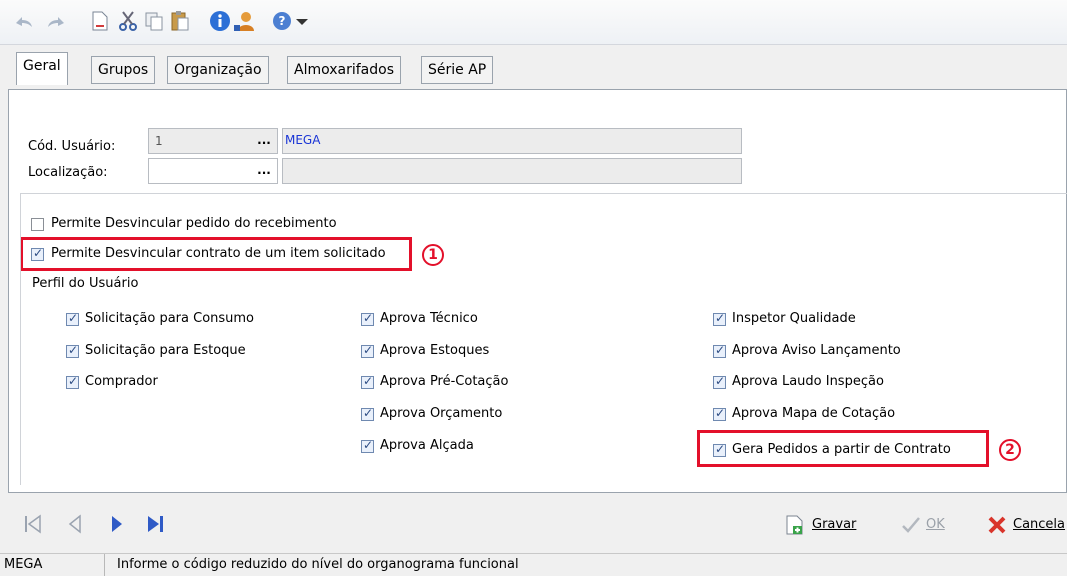  I want to click on perfil-usuario-title: Perfil do Usuário, so click(85, 283).